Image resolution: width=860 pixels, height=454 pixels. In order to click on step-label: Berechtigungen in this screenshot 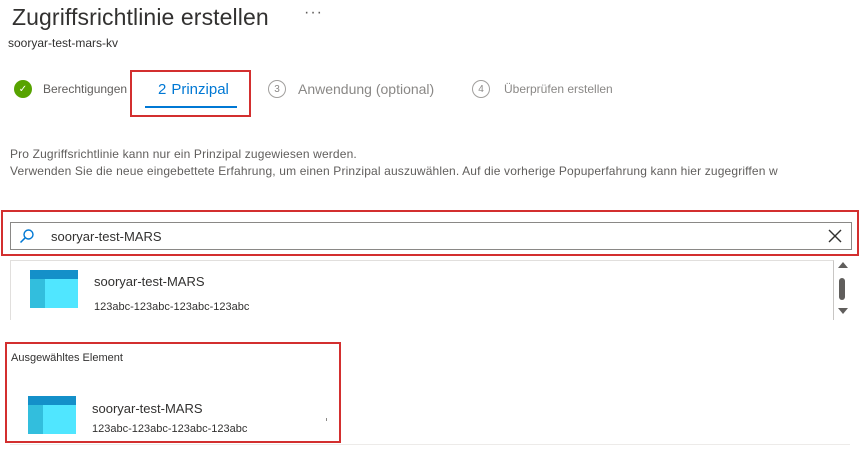, I will do `click(85, 89)`.